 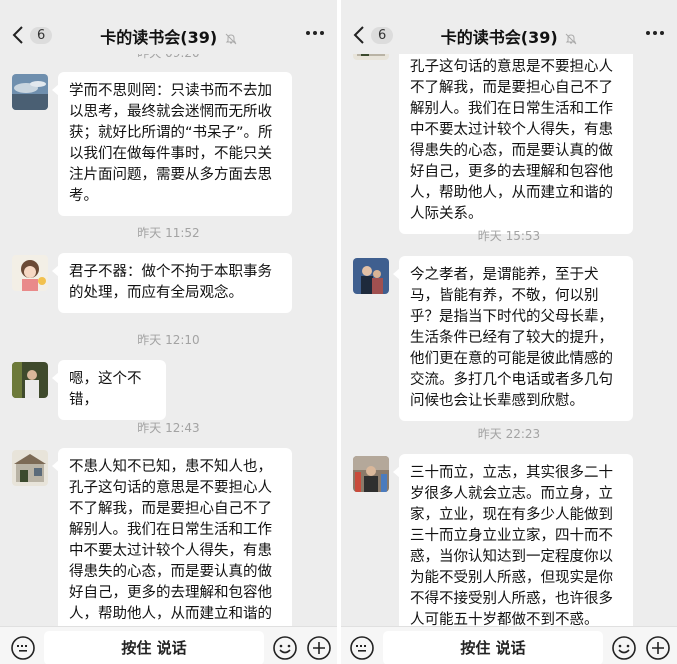 I want to click on timestamp: 昨天 15:53, so click(x=509, y=236).